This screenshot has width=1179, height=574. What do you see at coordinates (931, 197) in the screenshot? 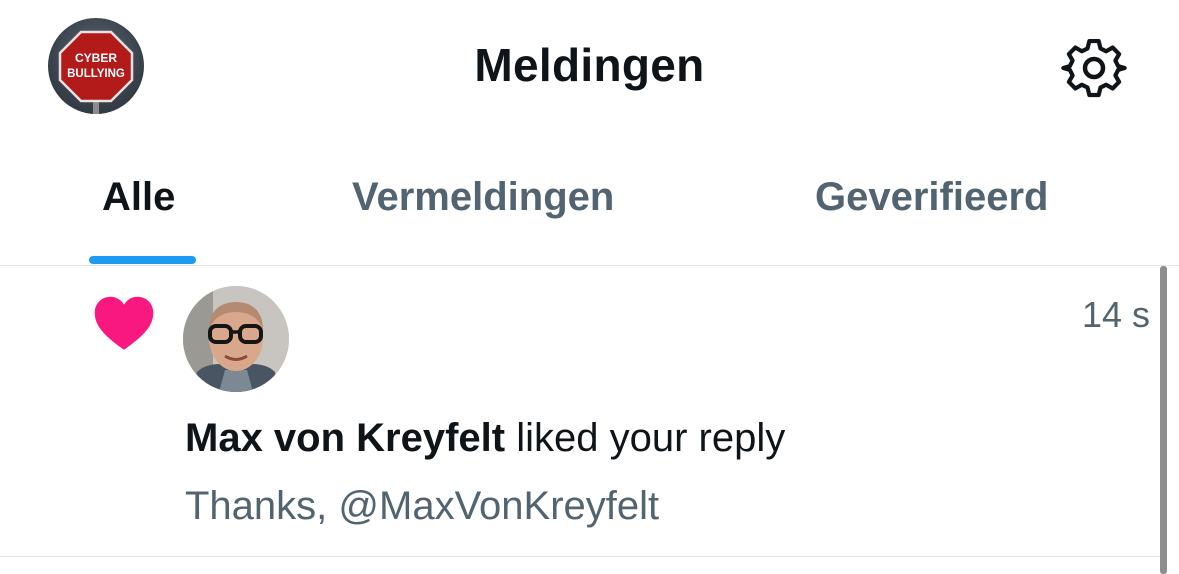
I see `tab-geverifieerd: Geverifieerd` at bounding box center [931, 197].